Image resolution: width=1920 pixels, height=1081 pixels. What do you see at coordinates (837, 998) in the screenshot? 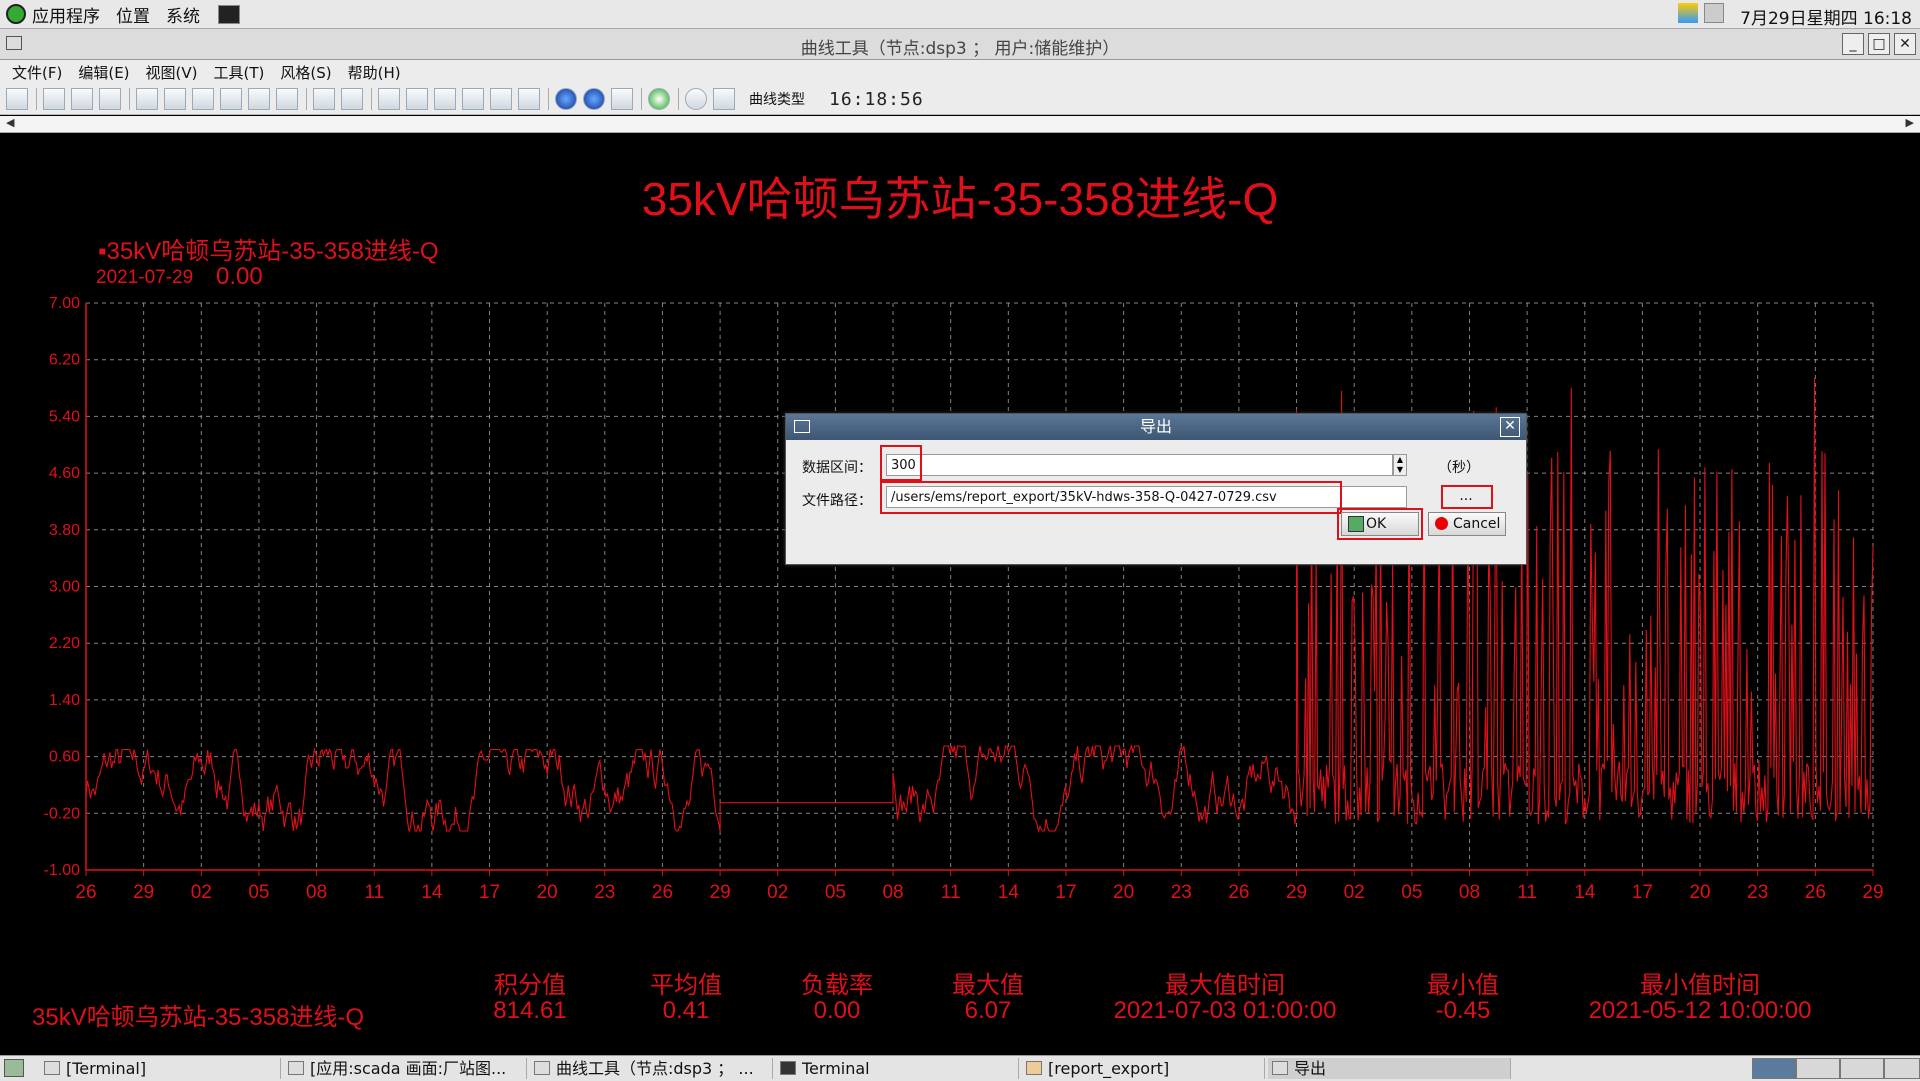
I see `stat-load-rate: 负载率 0.00` at bounding box center [837, 998].